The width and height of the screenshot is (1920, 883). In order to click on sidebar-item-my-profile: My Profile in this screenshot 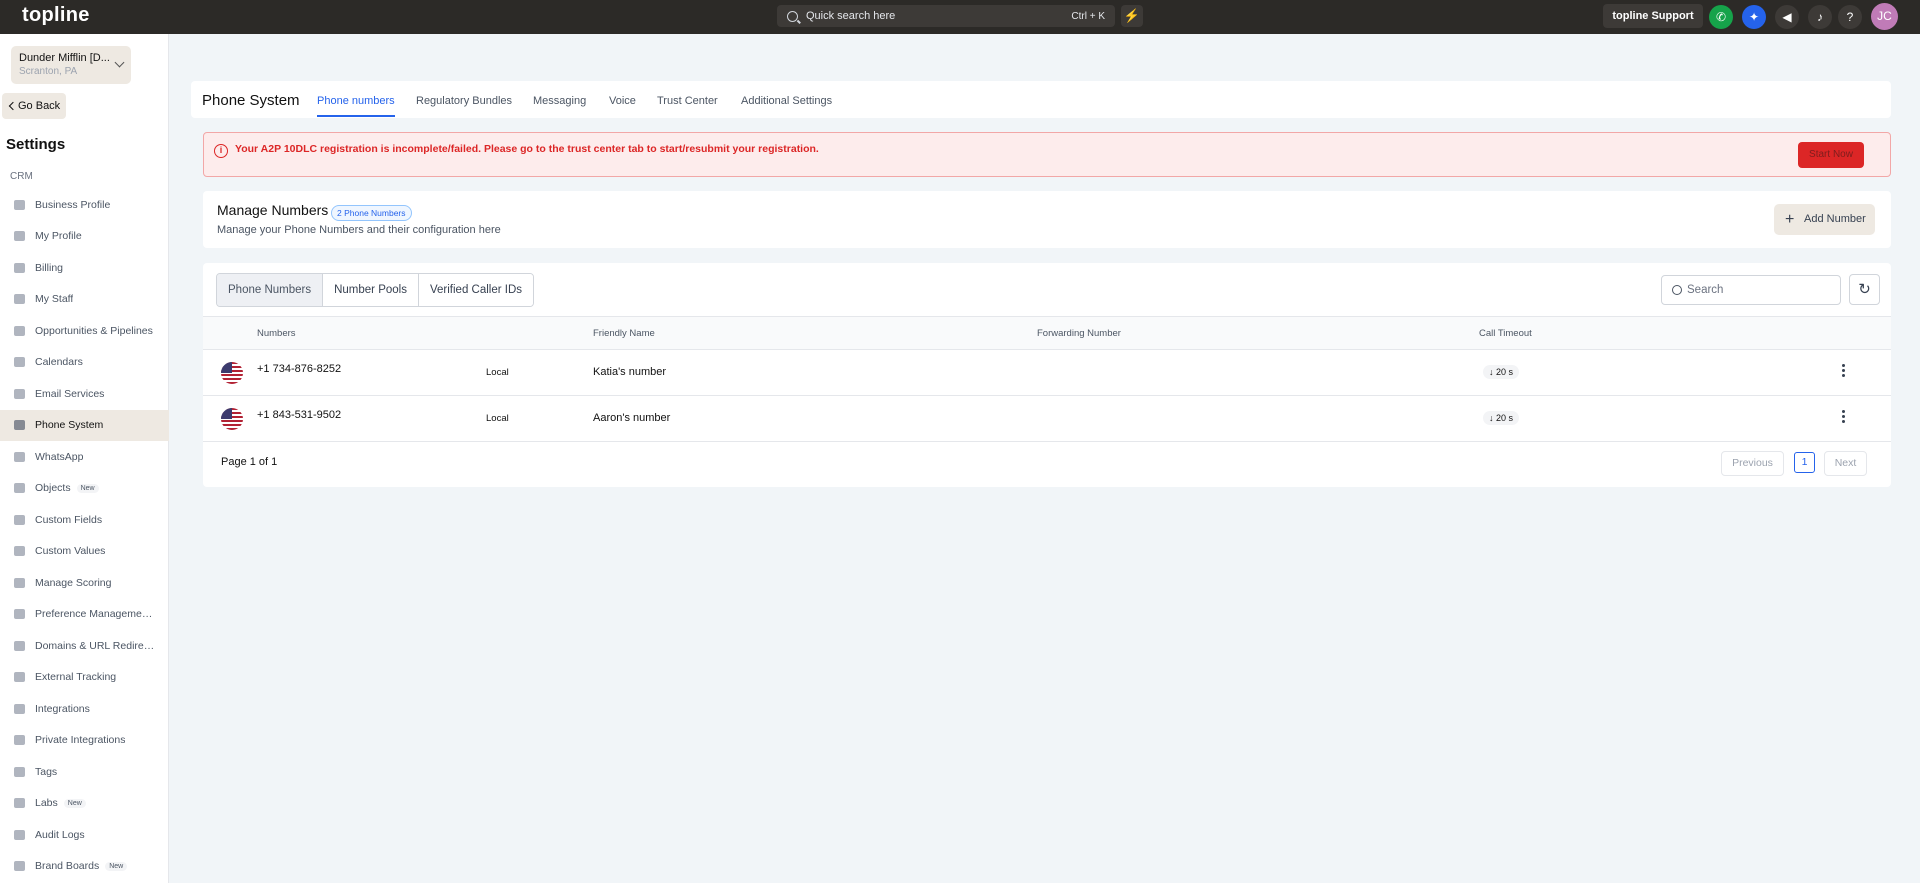, I will do `click(84, 237)`.